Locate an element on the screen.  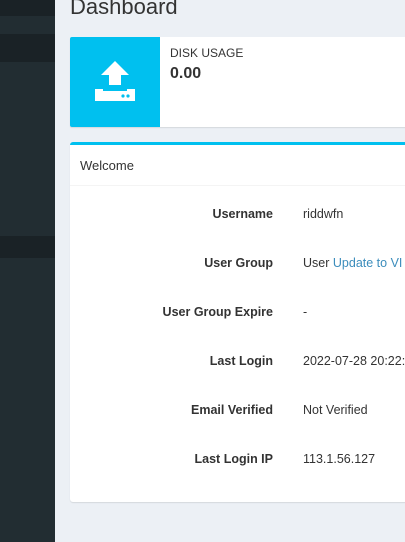
disk-usage-icon-box is located at coordinates (115, 82).